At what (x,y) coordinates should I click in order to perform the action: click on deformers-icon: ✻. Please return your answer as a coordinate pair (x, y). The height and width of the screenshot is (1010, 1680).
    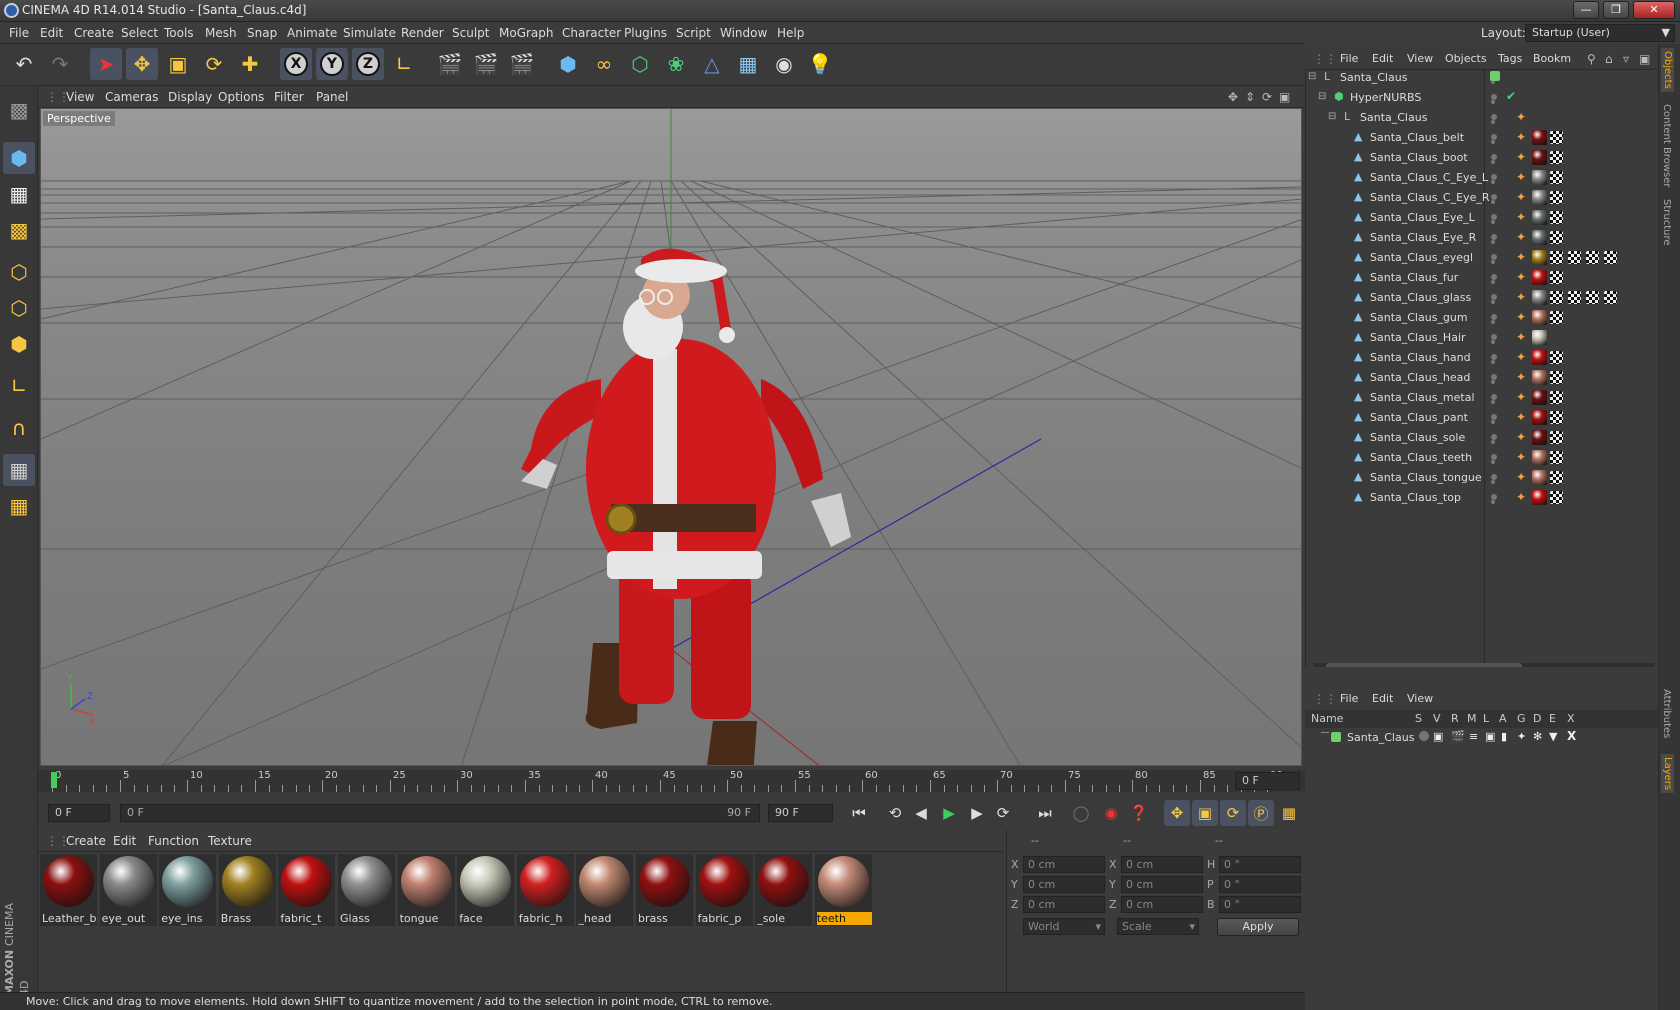
    Looking at the image, I should click on (1537, 736).